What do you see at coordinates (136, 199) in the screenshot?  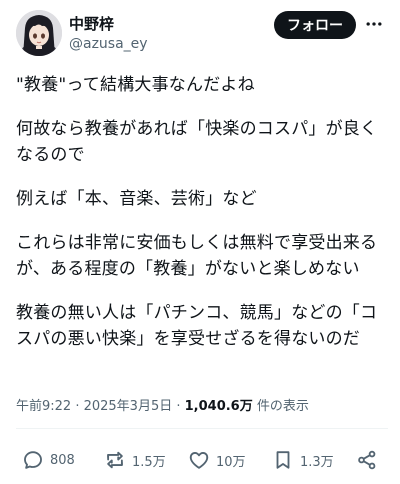 I see `tweet-paragraph: 例えば「本、音楽、芸術」など` at bounding box center [136, 199].